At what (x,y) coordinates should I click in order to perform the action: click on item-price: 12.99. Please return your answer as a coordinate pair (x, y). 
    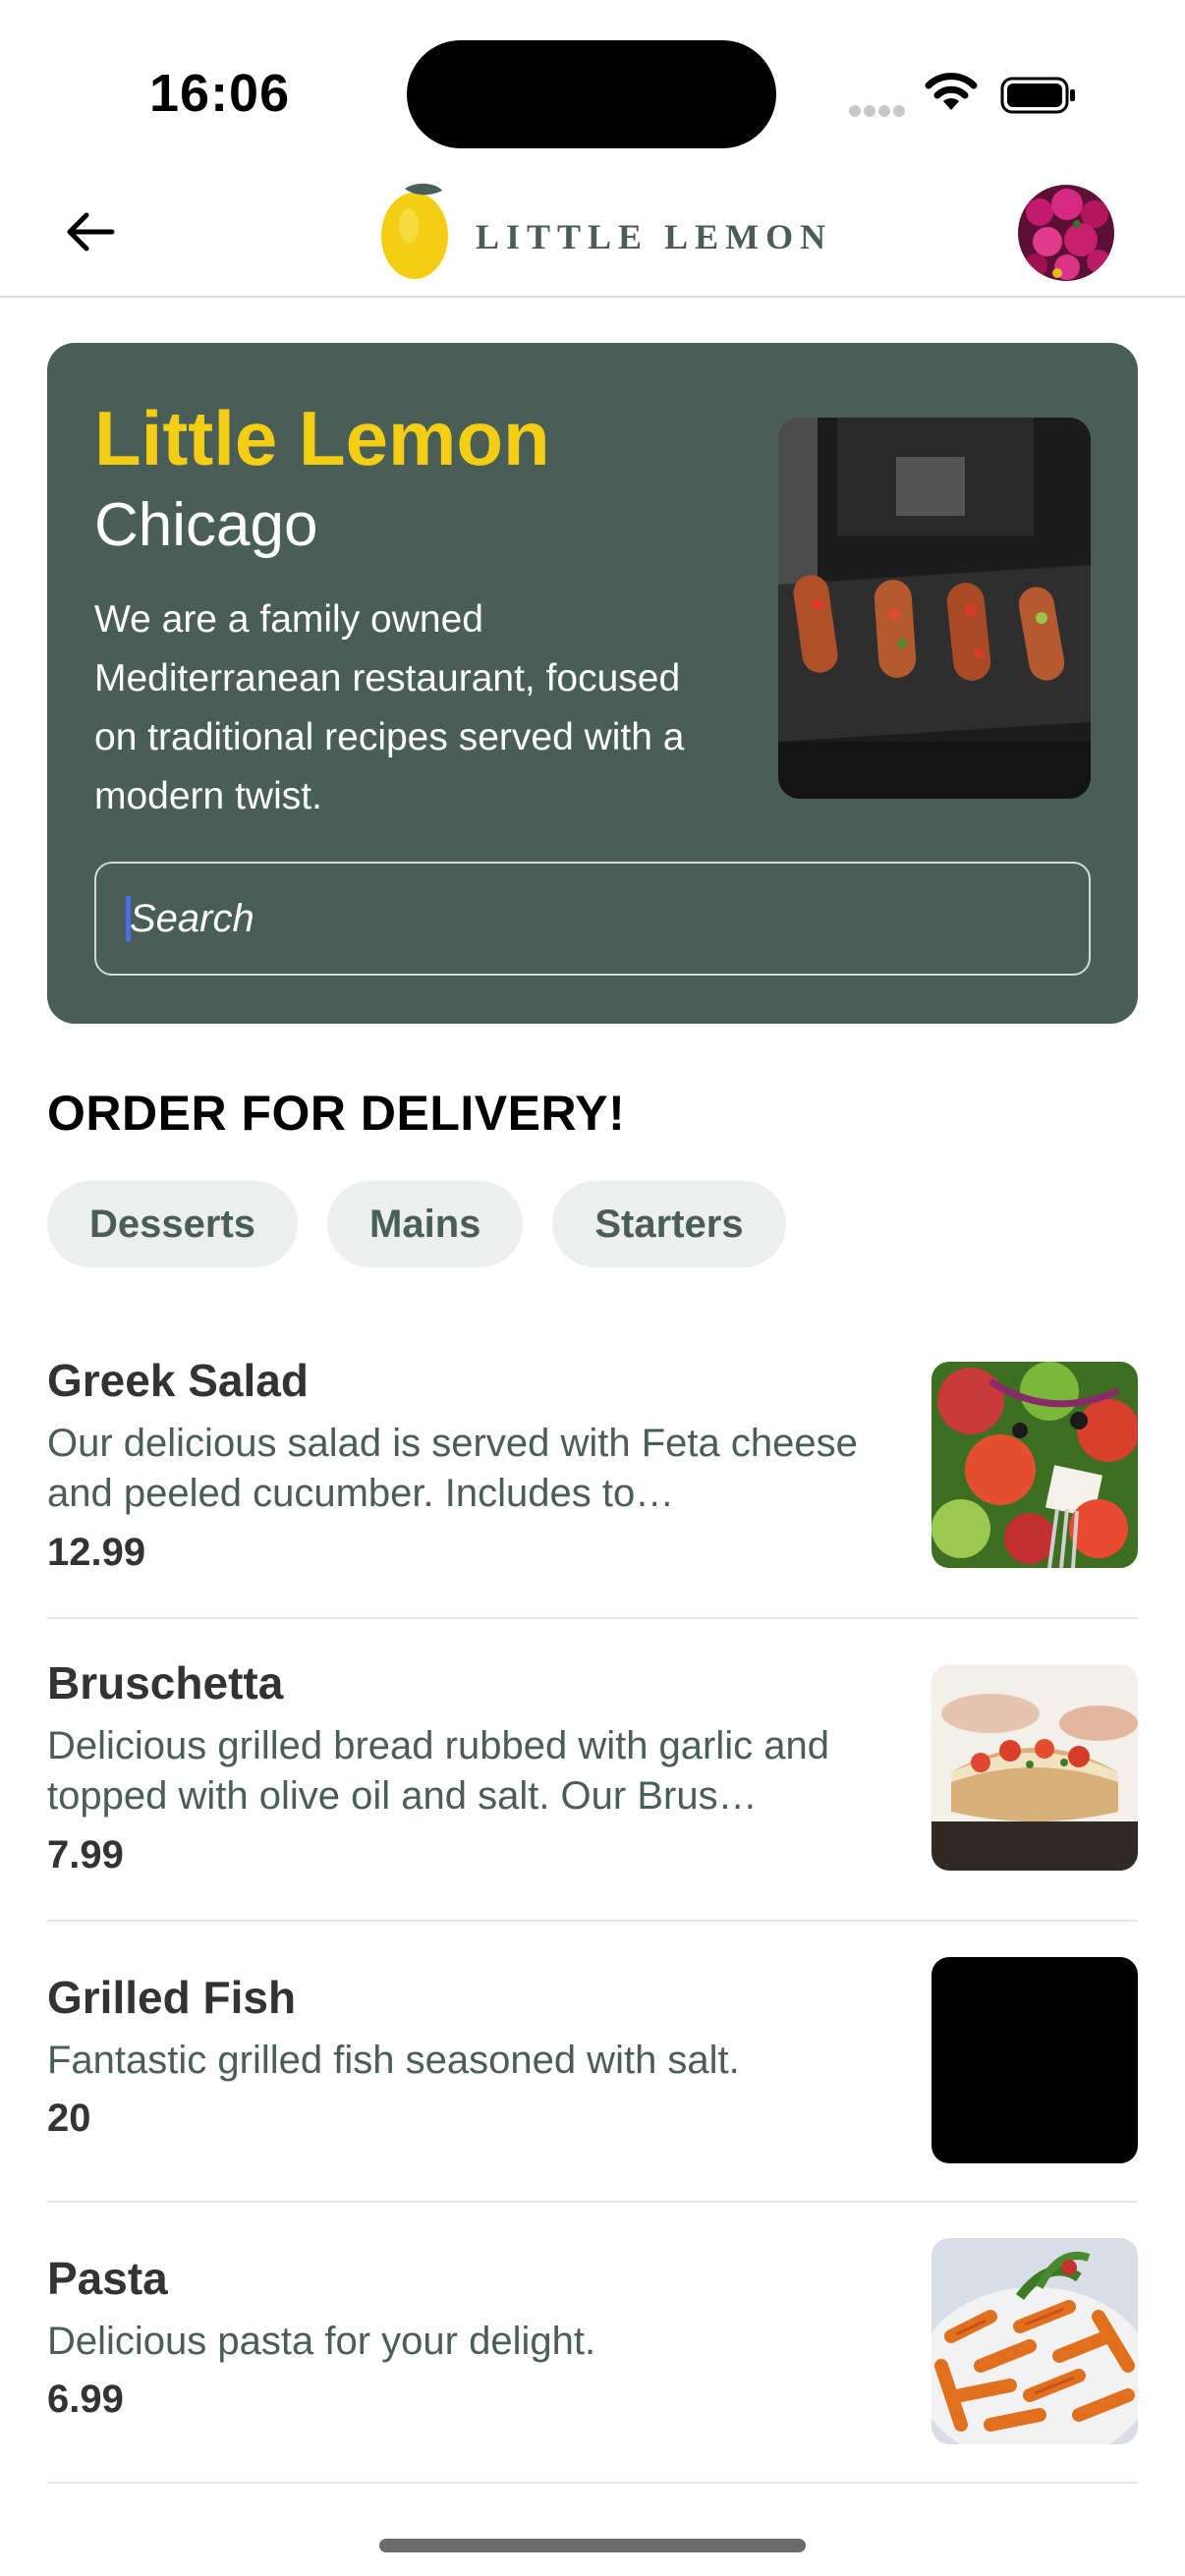
    Looking at the image, I should click on (97, 1552).